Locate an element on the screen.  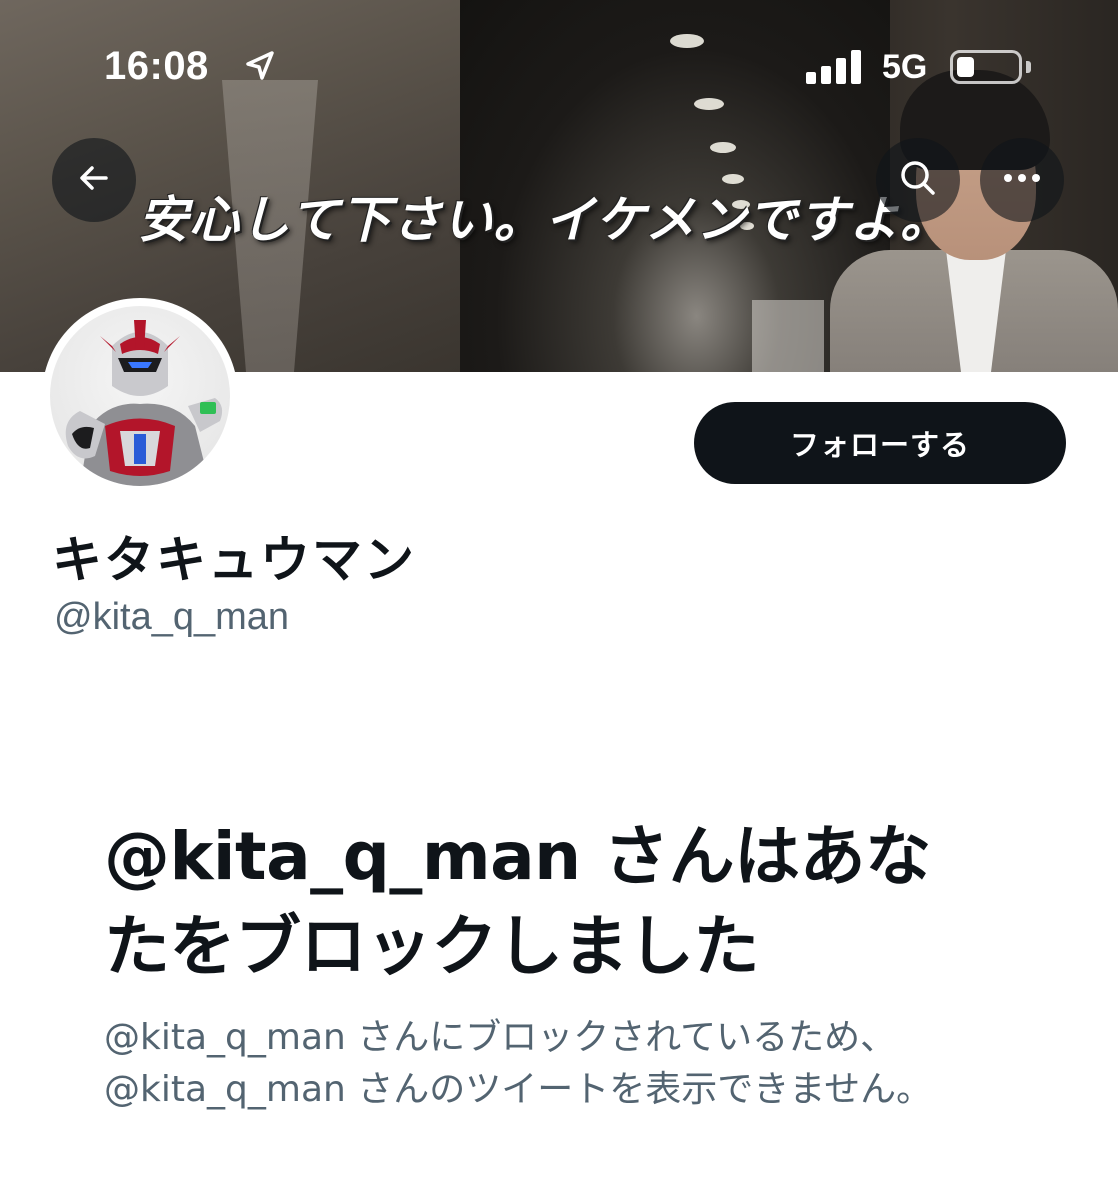
follow-button: フォローする is located at coordinates (880, 443).